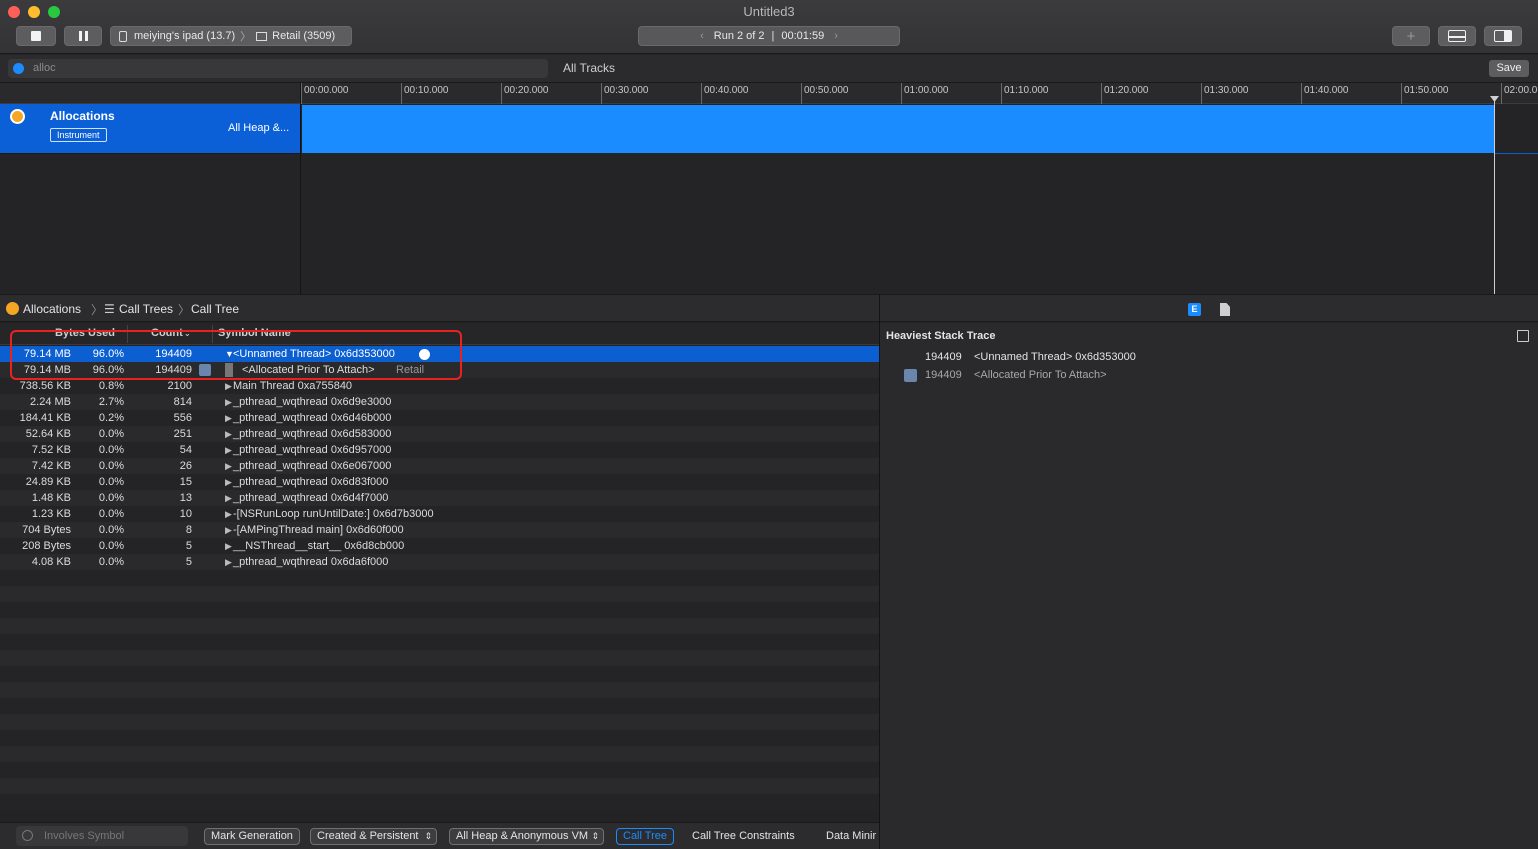 This screenshot has height=849, width=1538. What do you see at coordinates (373, 836) in the screenshot?
I see `lifespan-select: Created & Persistent ⇕` at bounding box center [373, 836].